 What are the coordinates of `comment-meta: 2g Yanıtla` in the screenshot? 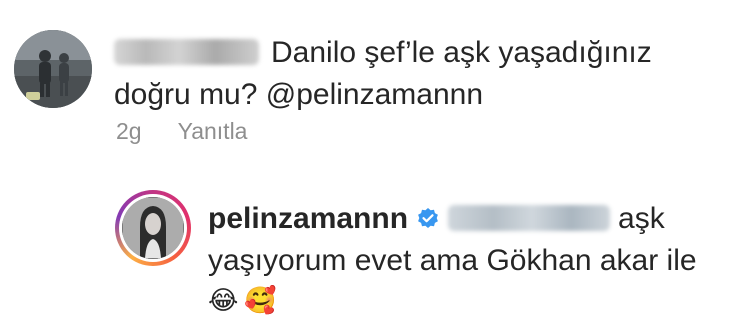 It's located at (181, 131).